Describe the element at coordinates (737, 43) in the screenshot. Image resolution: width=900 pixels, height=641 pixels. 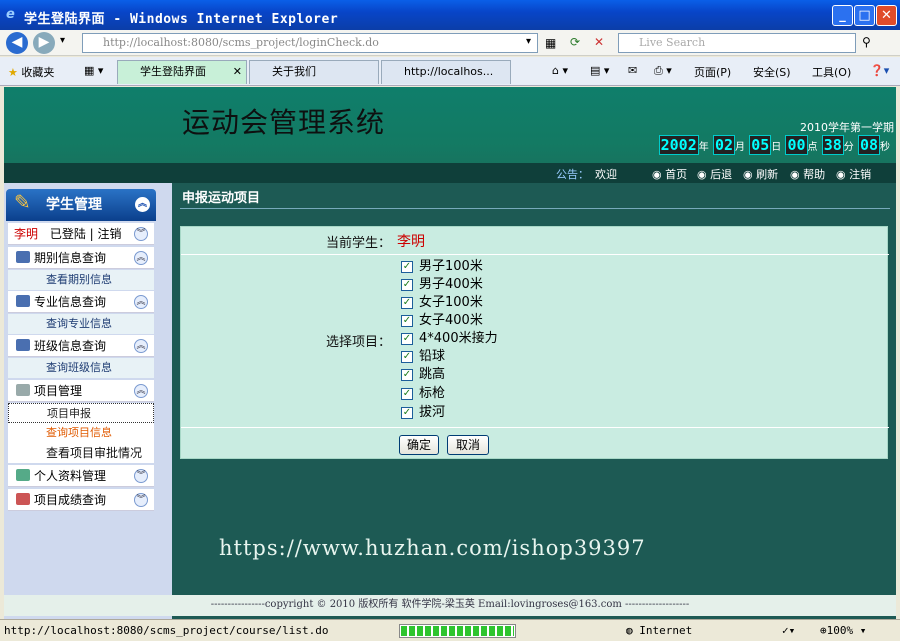
I see `search-input: Live Search` at that location.